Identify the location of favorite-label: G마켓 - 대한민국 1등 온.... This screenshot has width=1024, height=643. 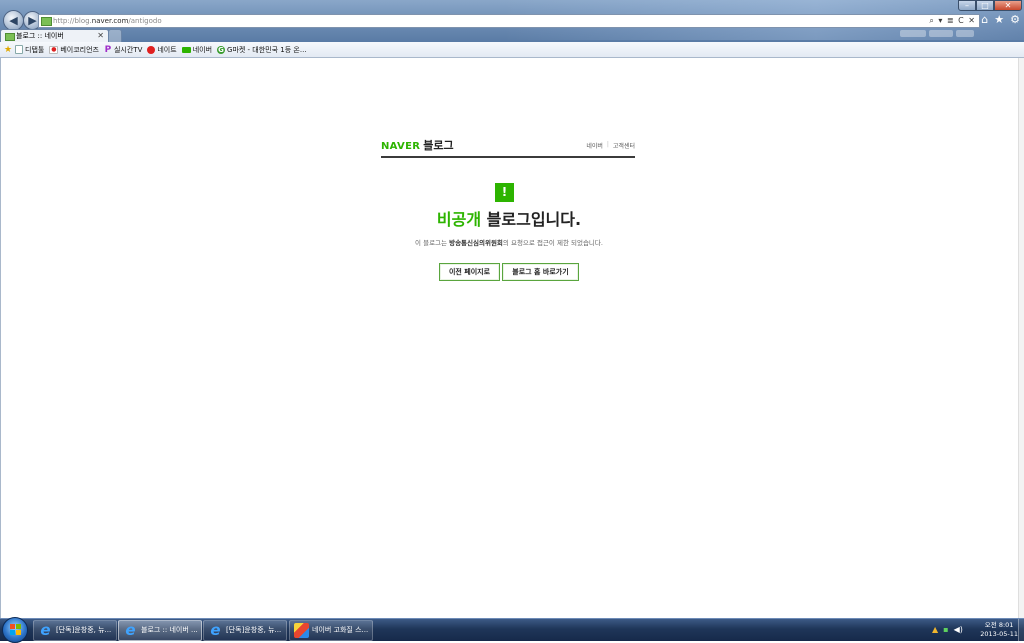
(267, 49).